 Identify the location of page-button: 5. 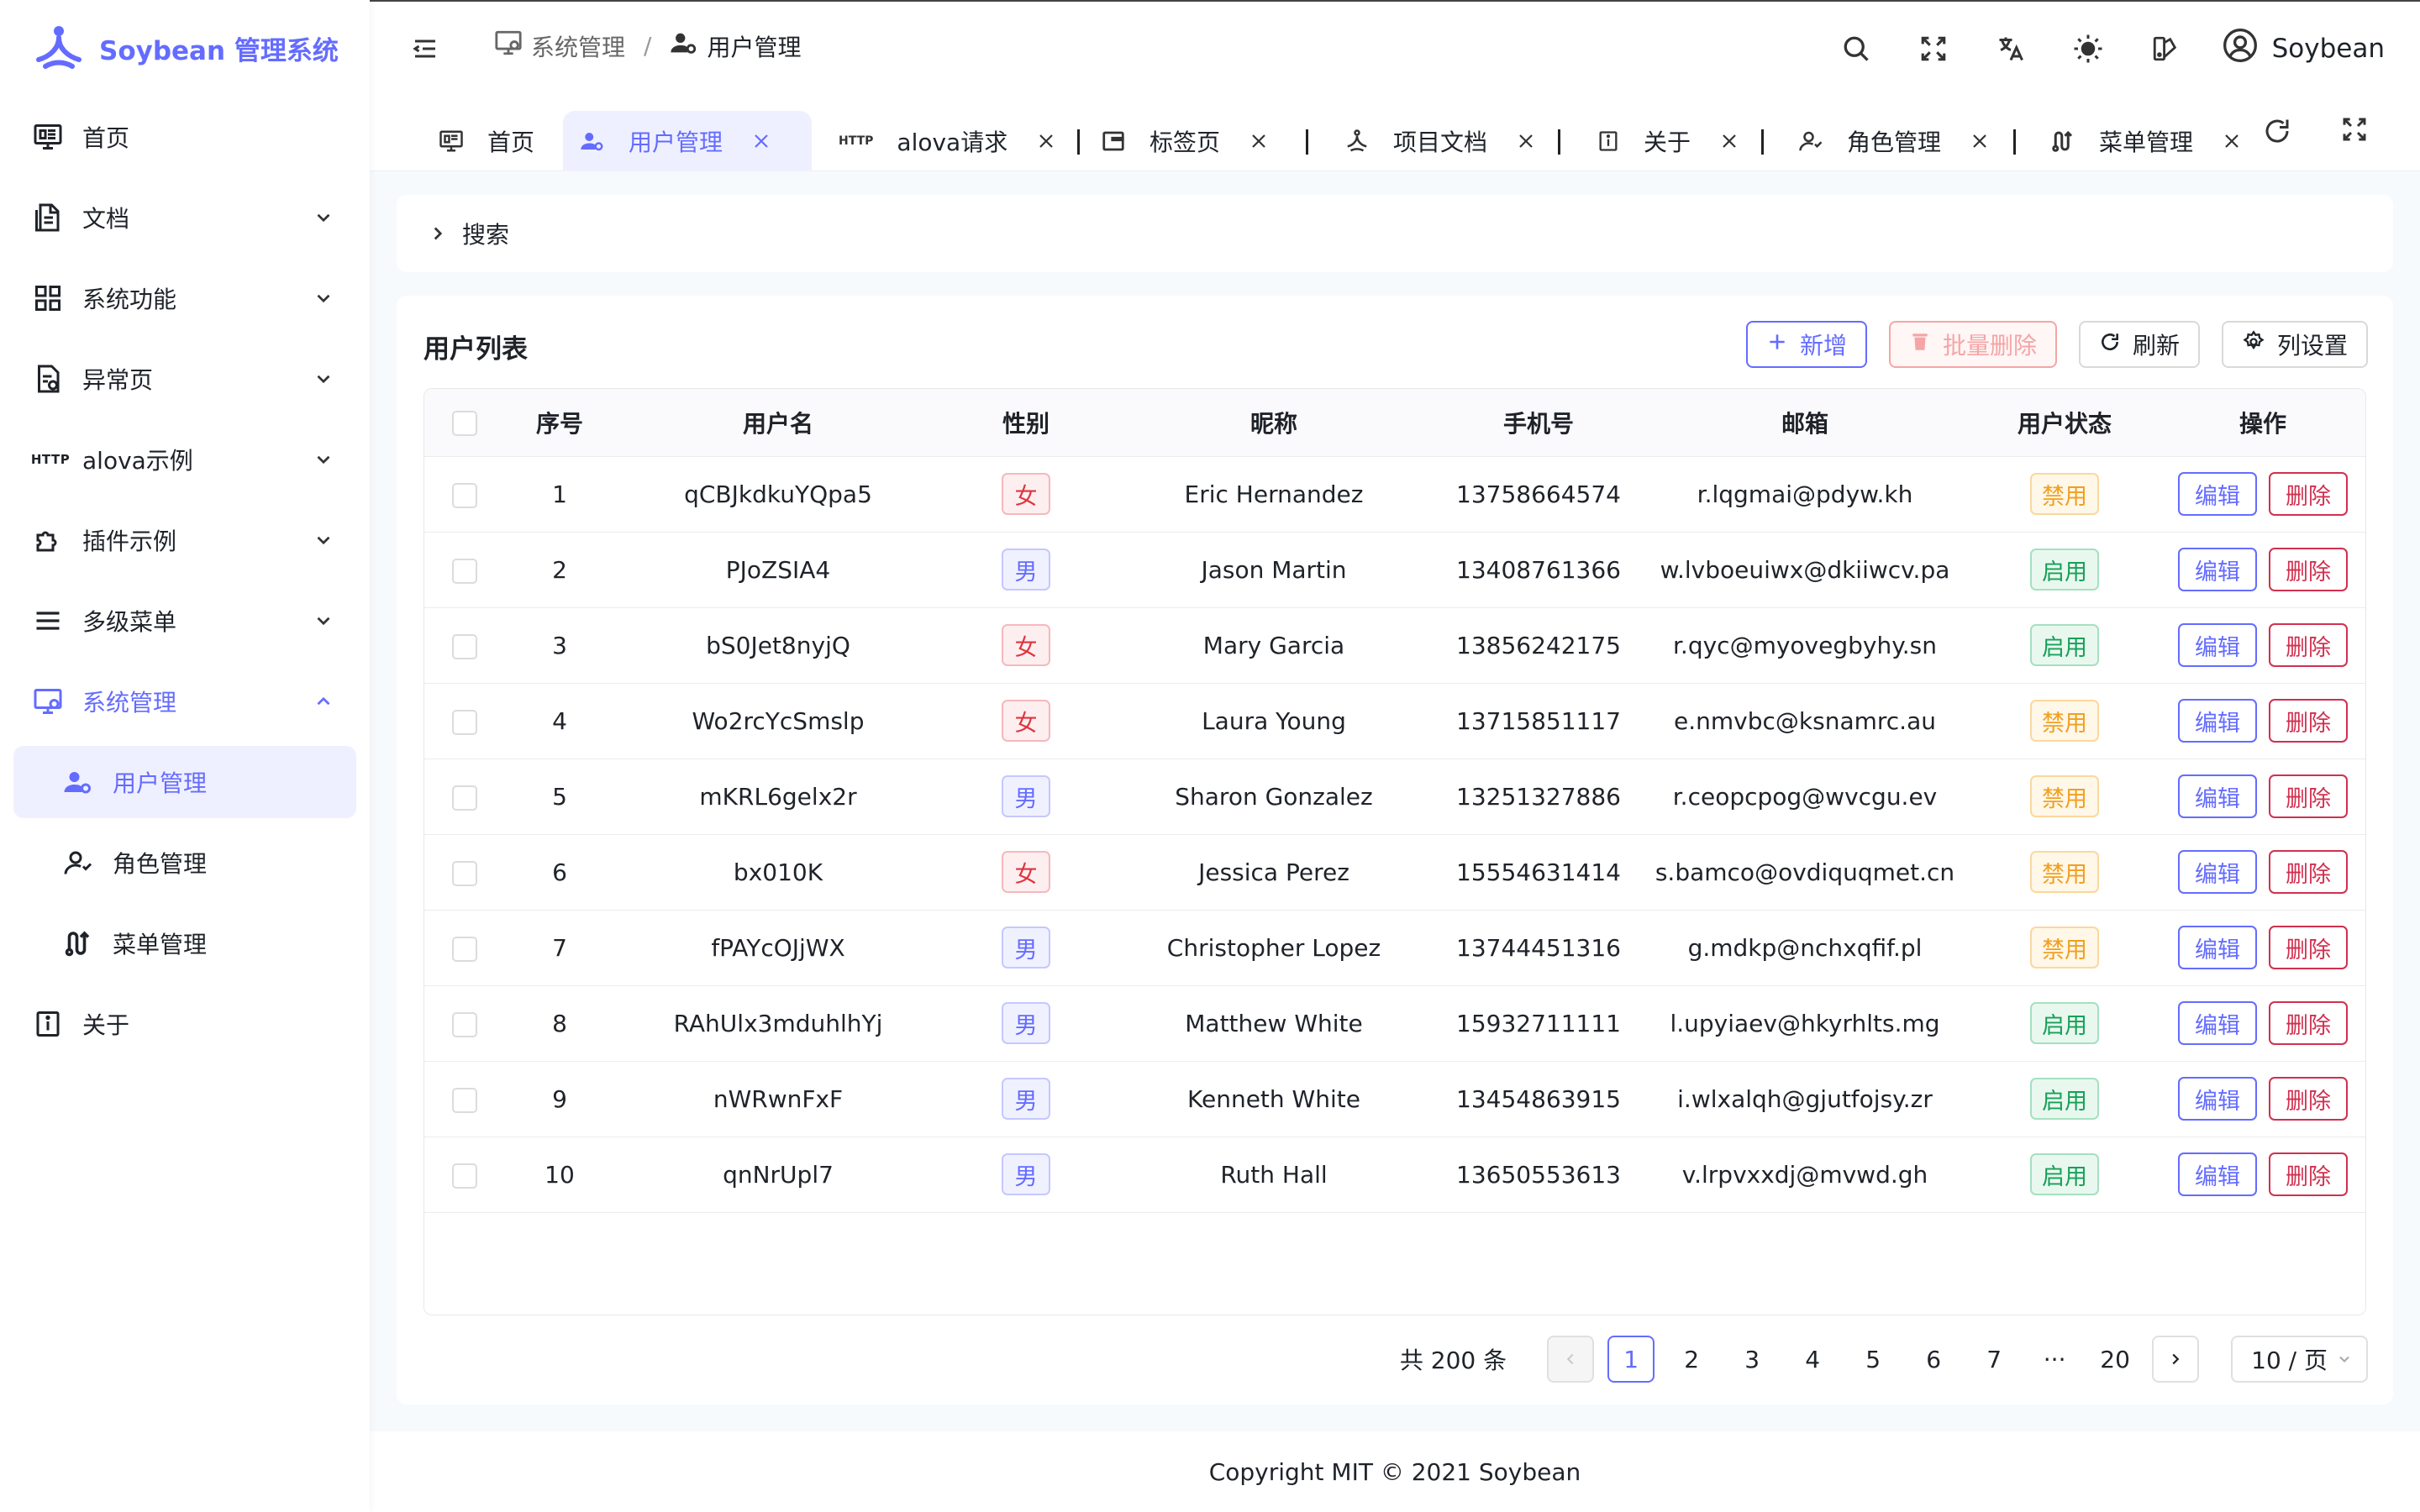
(1873, 1359).